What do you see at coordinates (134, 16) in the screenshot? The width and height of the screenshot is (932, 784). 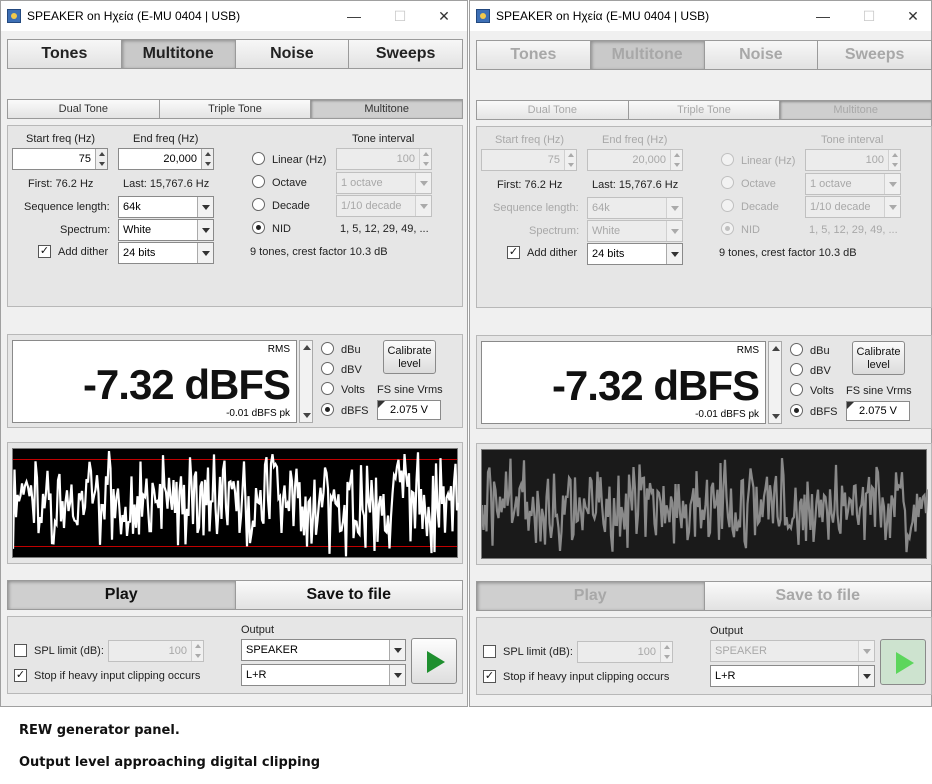 I see `window-title: SPEAKER on Ηχεία (E-MU 0404 | USB)` at bounding box center [134, 16].